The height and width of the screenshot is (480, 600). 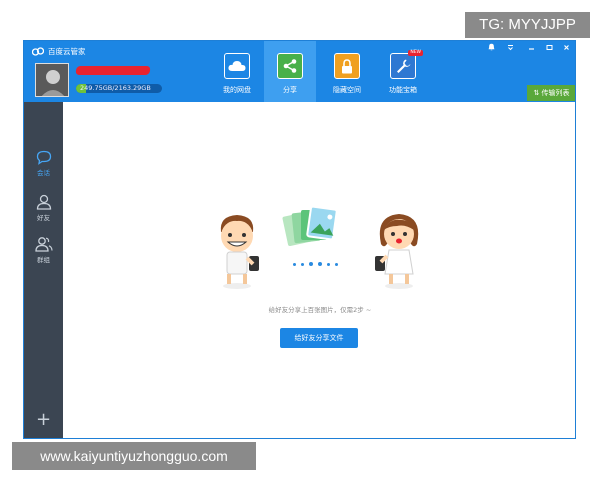 I want to click on lock-icon, so click(x=347, y=66).